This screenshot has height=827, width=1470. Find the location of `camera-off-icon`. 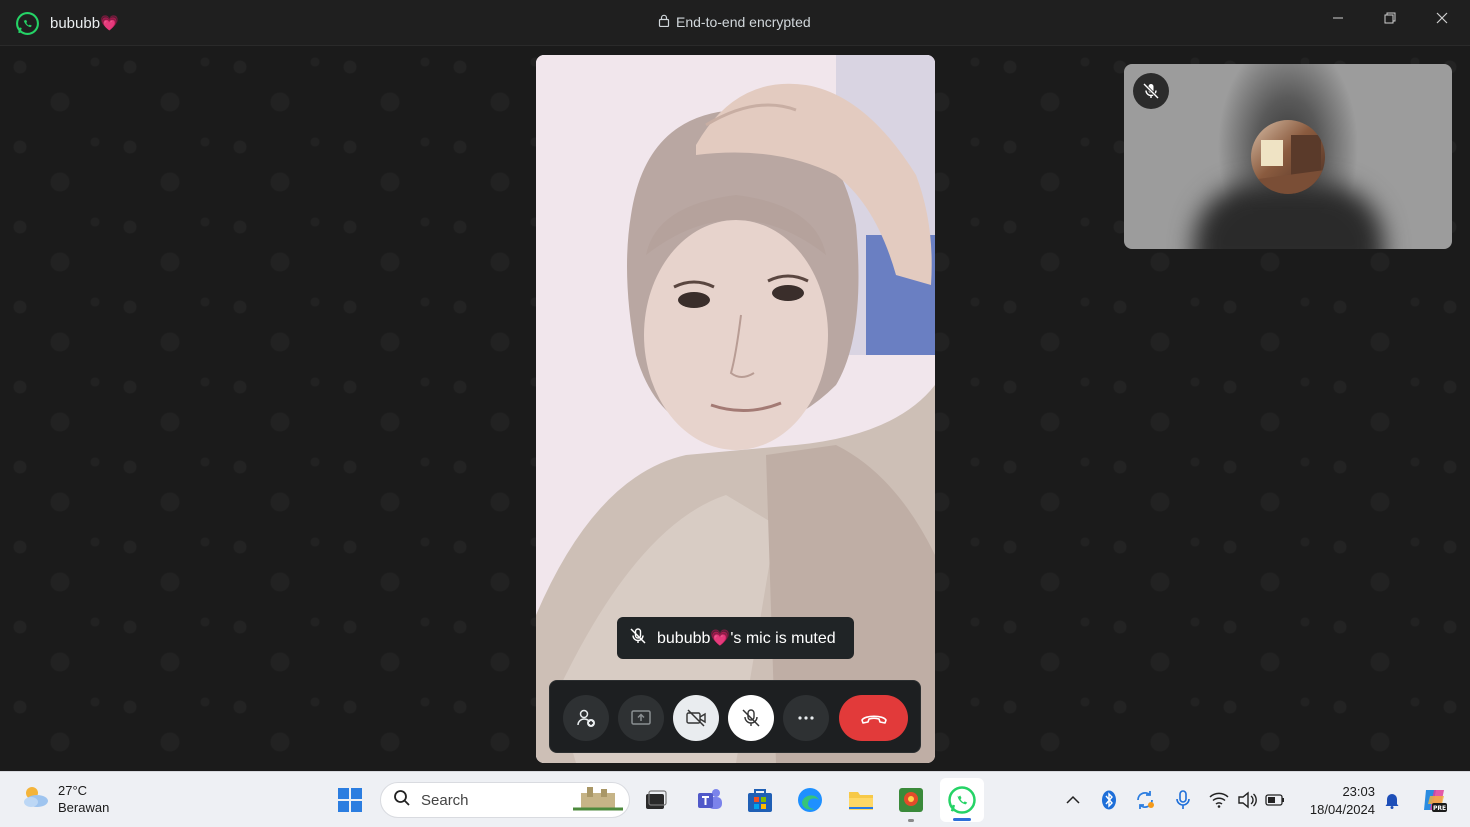

camera-off-icon is located at coordinates (696, 718).